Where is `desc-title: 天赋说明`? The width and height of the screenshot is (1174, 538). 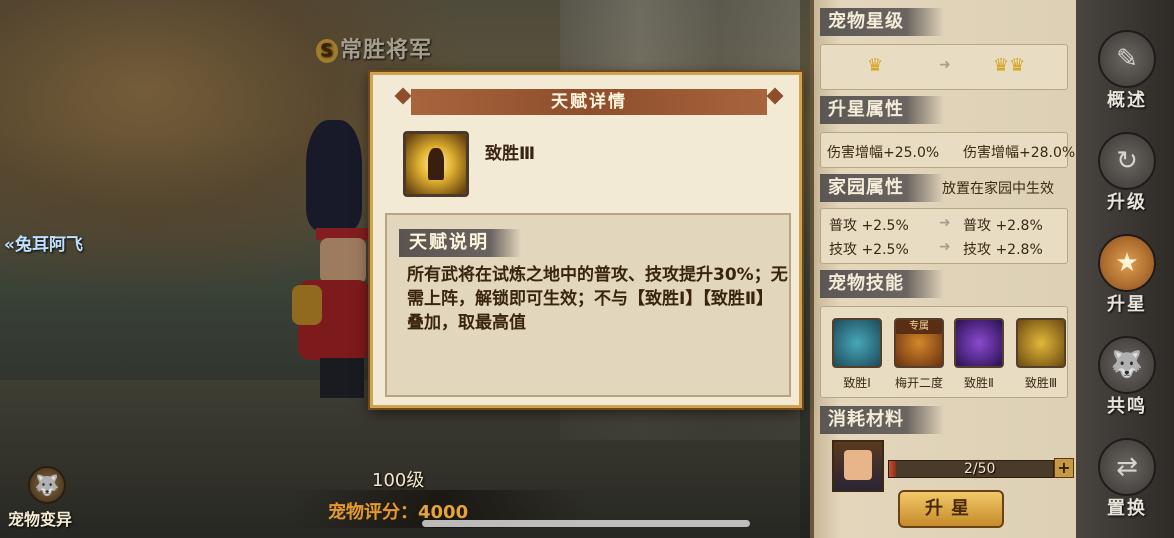
desc-title: 天赋说明 is located at coordinates (460, 243).